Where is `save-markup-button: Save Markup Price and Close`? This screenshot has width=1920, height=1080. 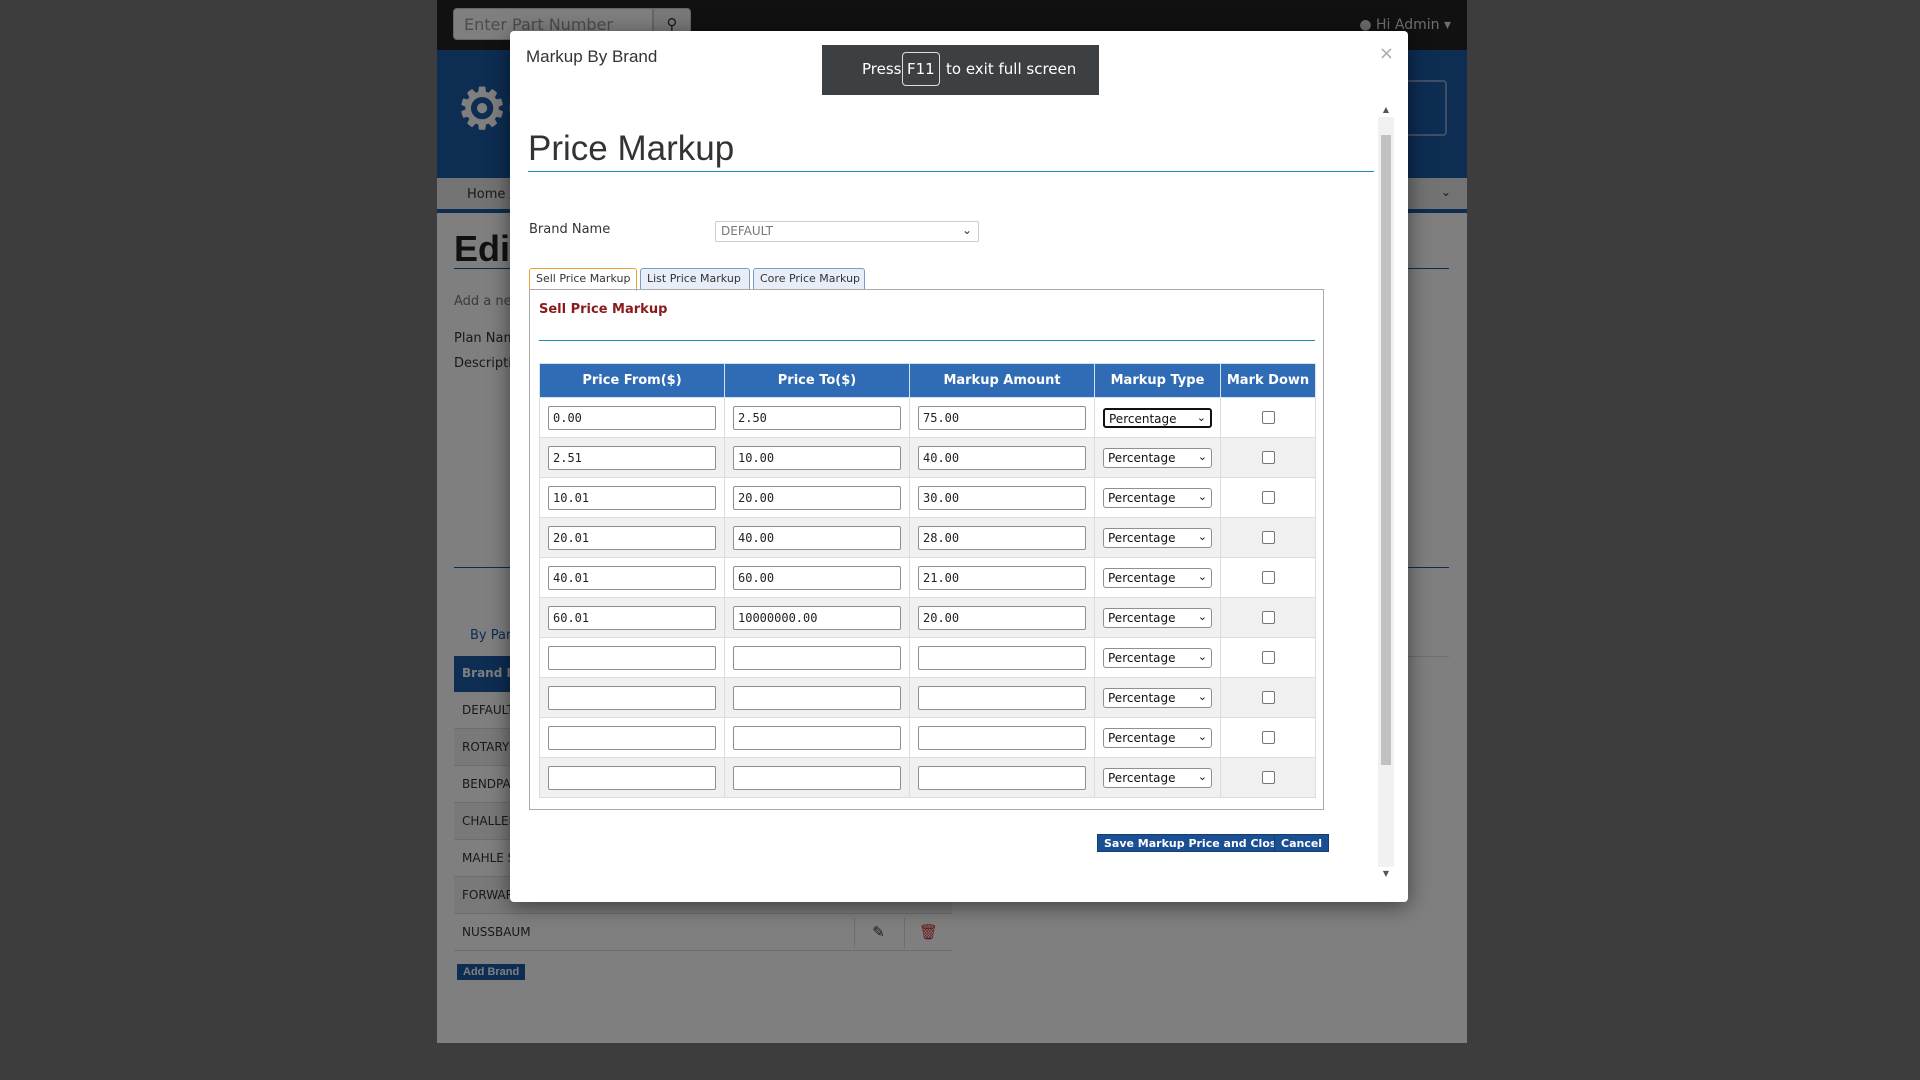 save-markup-button: Save Markup Price and Close is located at coordinates (1194, 843).